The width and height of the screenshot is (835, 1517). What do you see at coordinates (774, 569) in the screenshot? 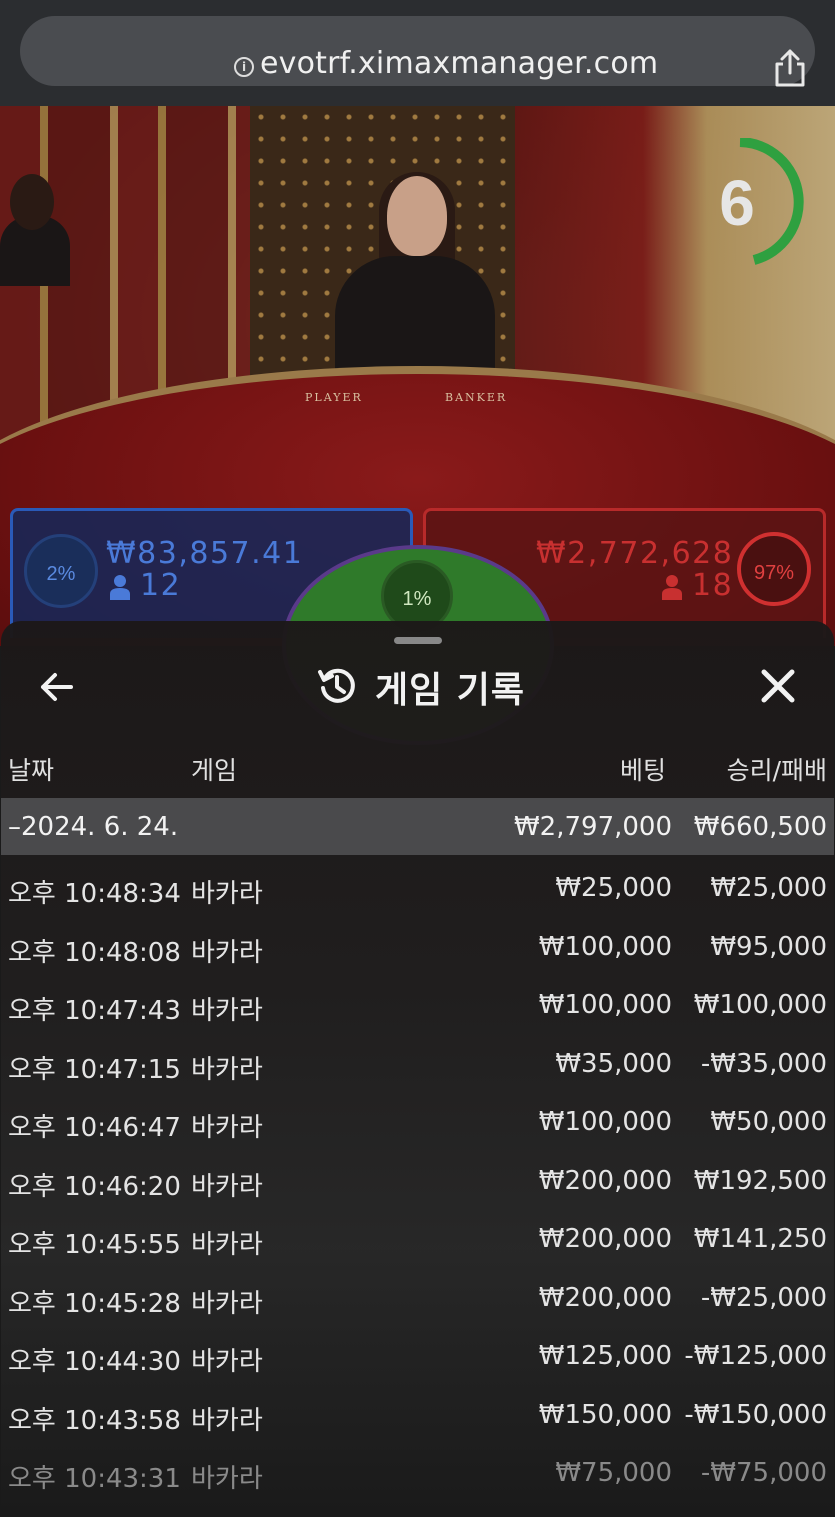
I see `banker-percent-badge: 97%` at bounding box center [774, 569].